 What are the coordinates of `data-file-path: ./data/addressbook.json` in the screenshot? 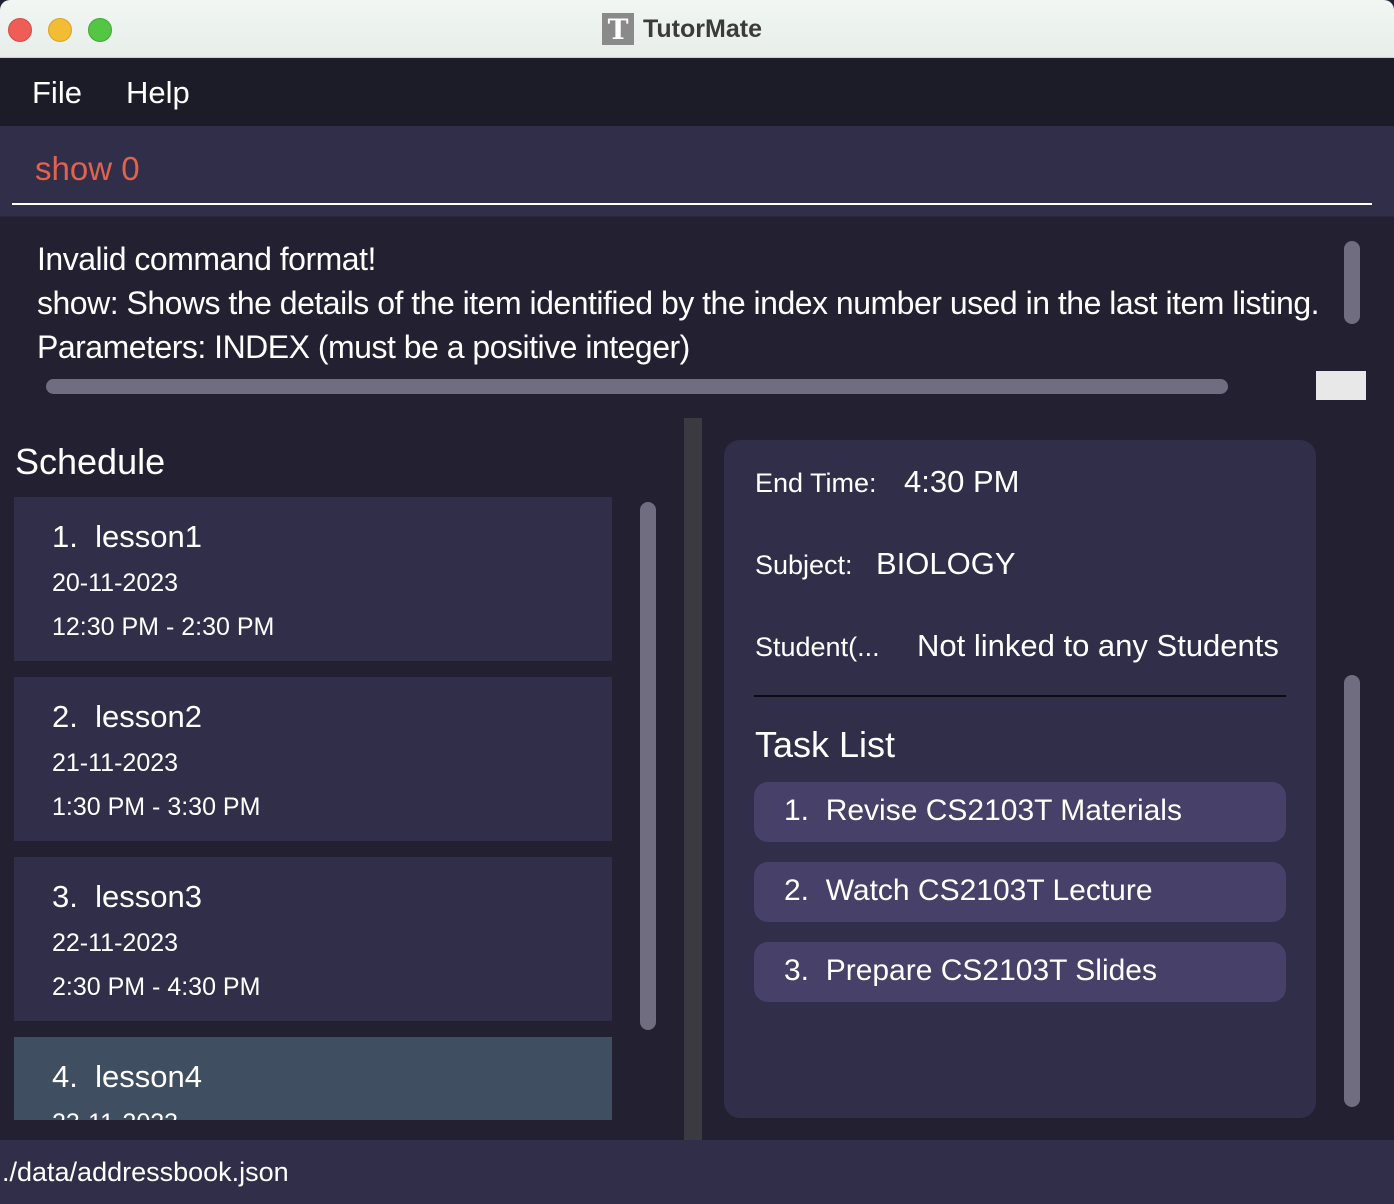 It's located at (145, 1172).